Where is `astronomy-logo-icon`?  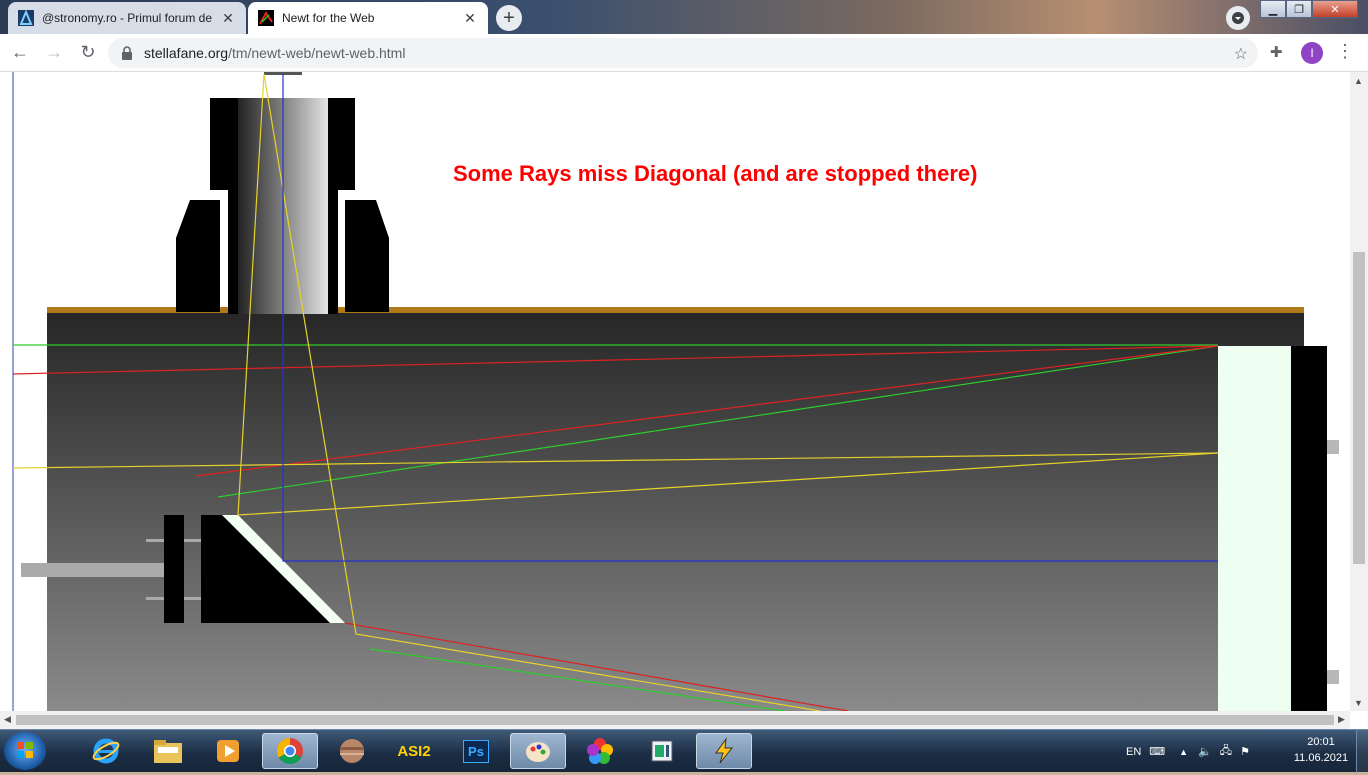 astronomy-logo-icon is located at coordinates (26, 18).